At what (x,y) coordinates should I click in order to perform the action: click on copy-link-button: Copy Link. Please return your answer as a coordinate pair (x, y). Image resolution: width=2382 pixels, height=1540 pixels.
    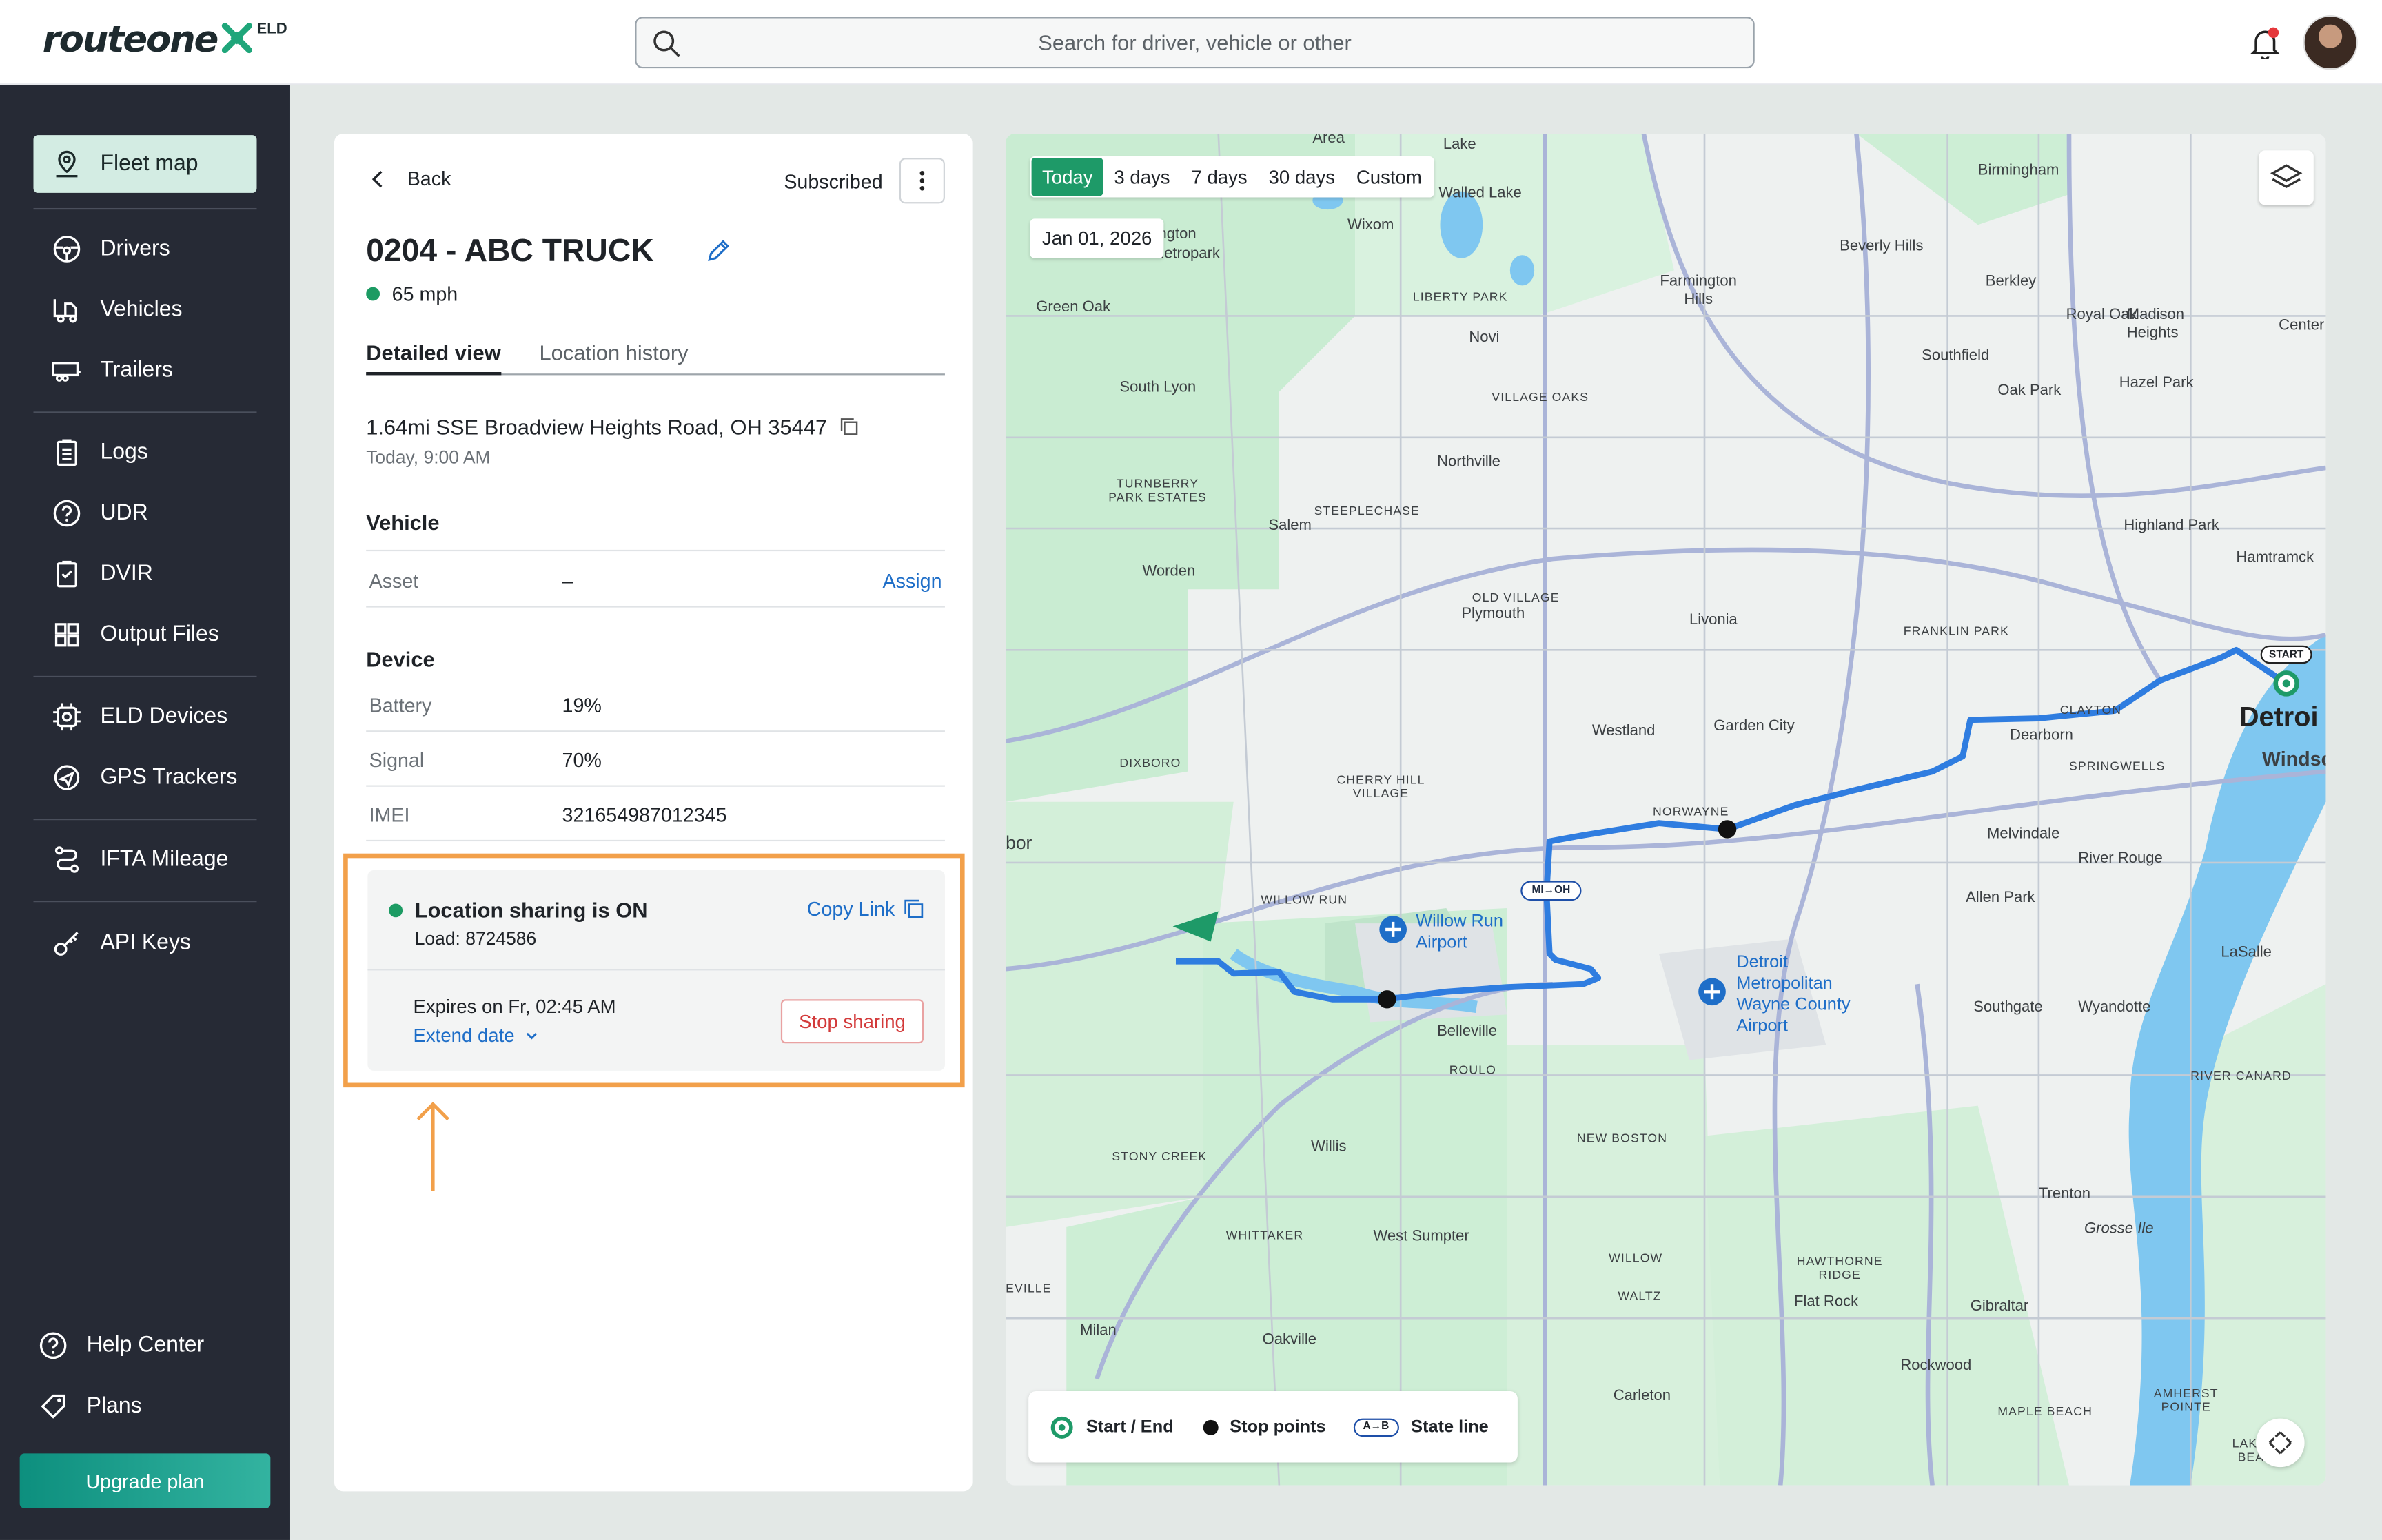
    Looking at the image, I should click on (866, 909).